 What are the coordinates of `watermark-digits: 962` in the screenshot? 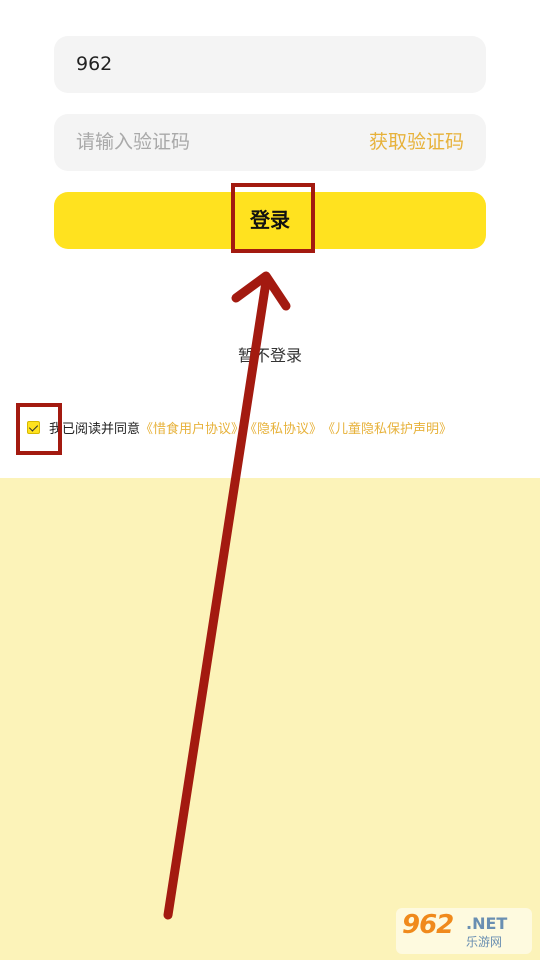 It's located at (428, 925).